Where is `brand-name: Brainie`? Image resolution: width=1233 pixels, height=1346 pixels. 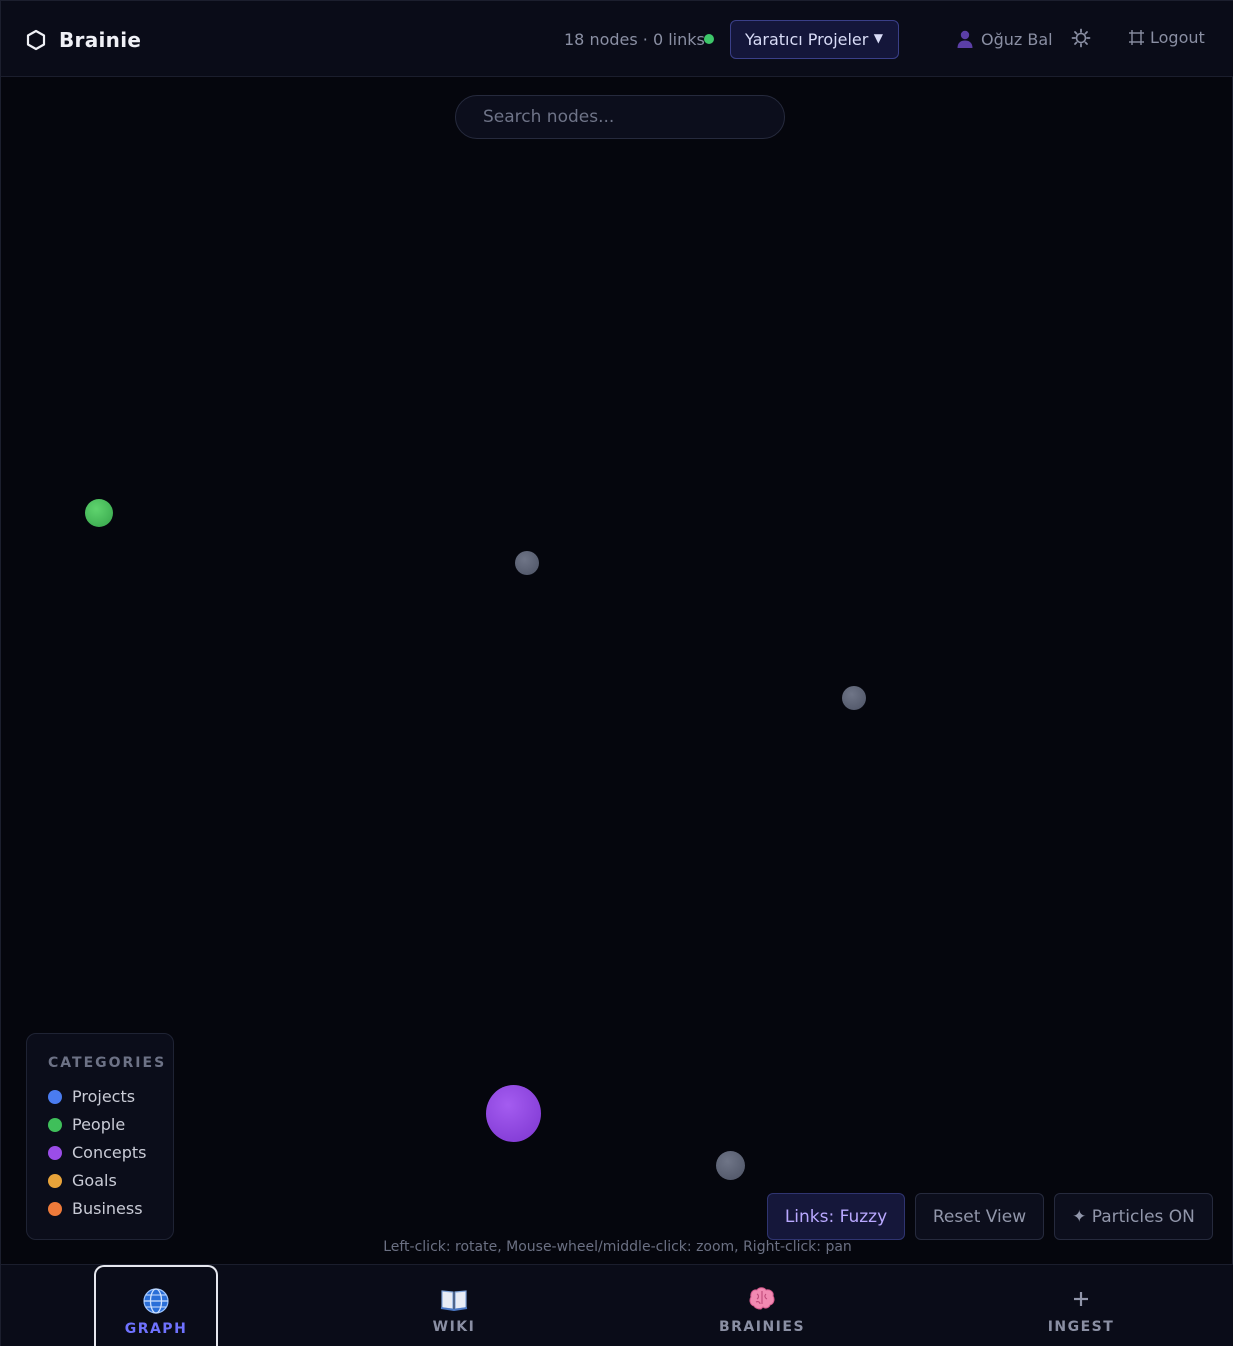 brand-name: Brainie is located at coordinates (100, 40).